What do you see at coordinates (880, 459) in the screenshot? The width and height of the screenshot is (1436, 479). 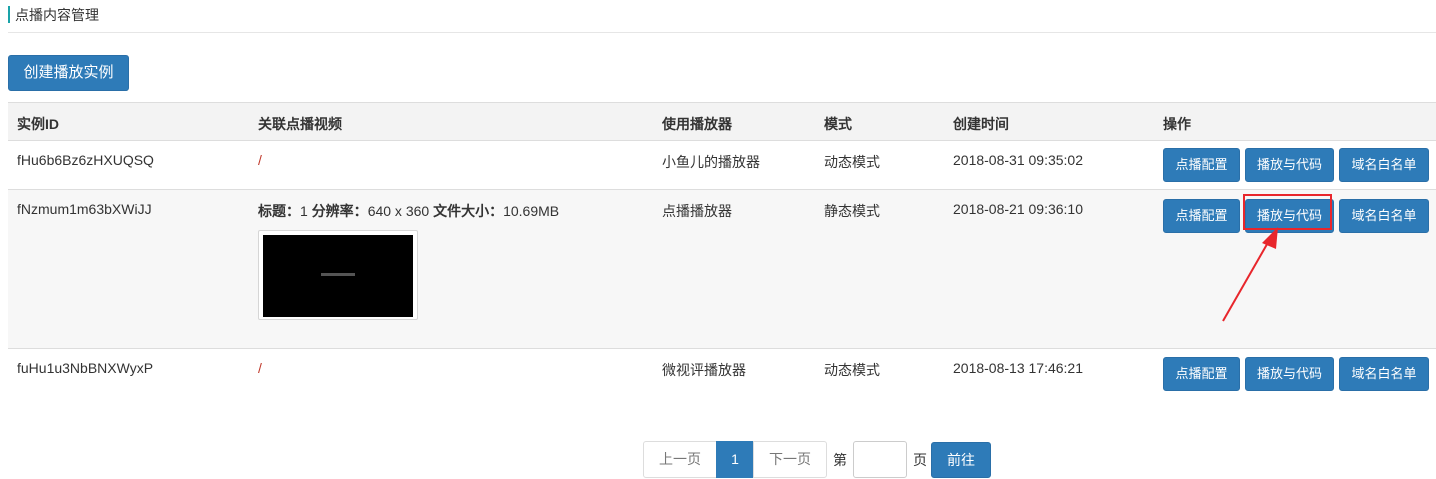 I see `page-number-input` at bounding box center [880, 459].